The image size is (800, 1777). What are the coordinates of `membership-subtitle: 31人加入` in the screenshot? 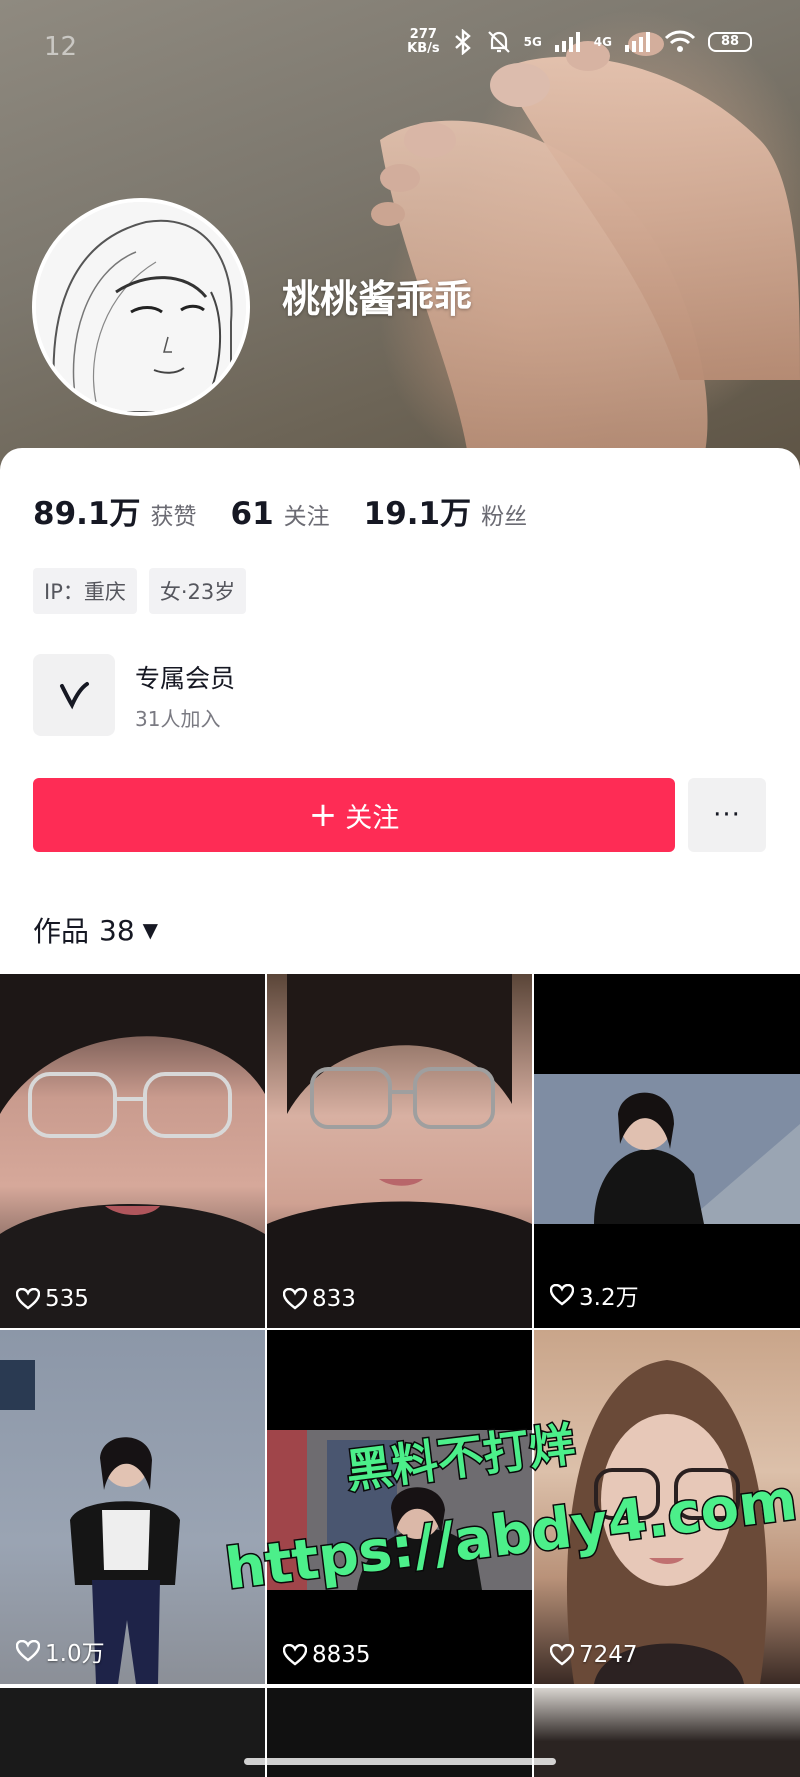 It's located at (178, 718).